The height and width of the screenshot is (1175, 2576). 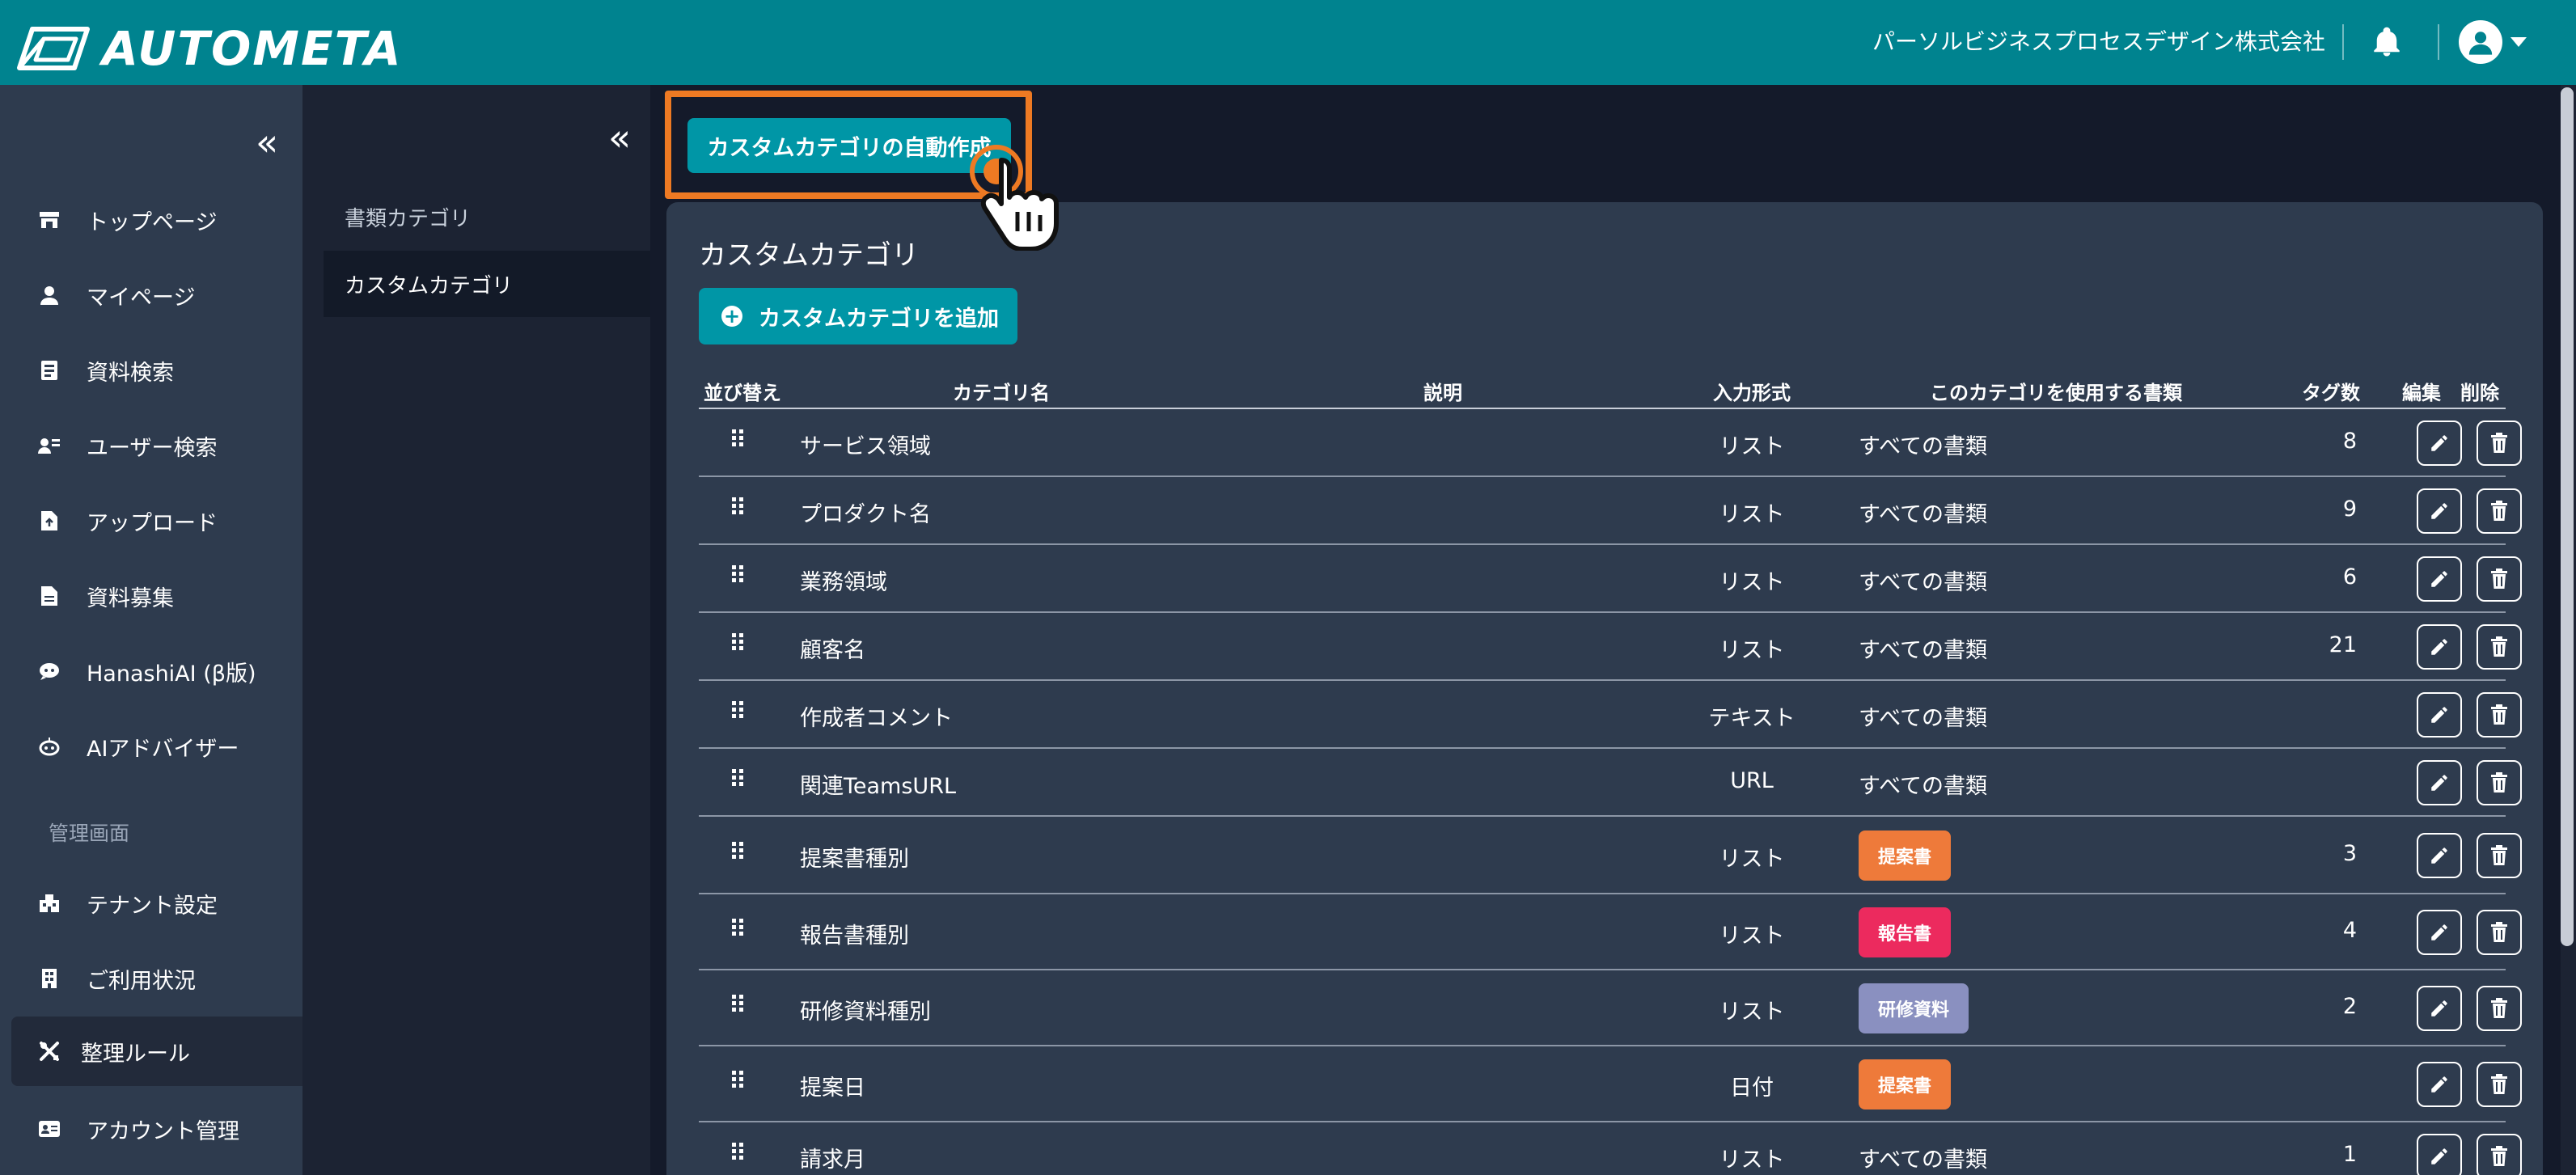 I want to click on category-name: 業務領域, so click(x=844, y=582).